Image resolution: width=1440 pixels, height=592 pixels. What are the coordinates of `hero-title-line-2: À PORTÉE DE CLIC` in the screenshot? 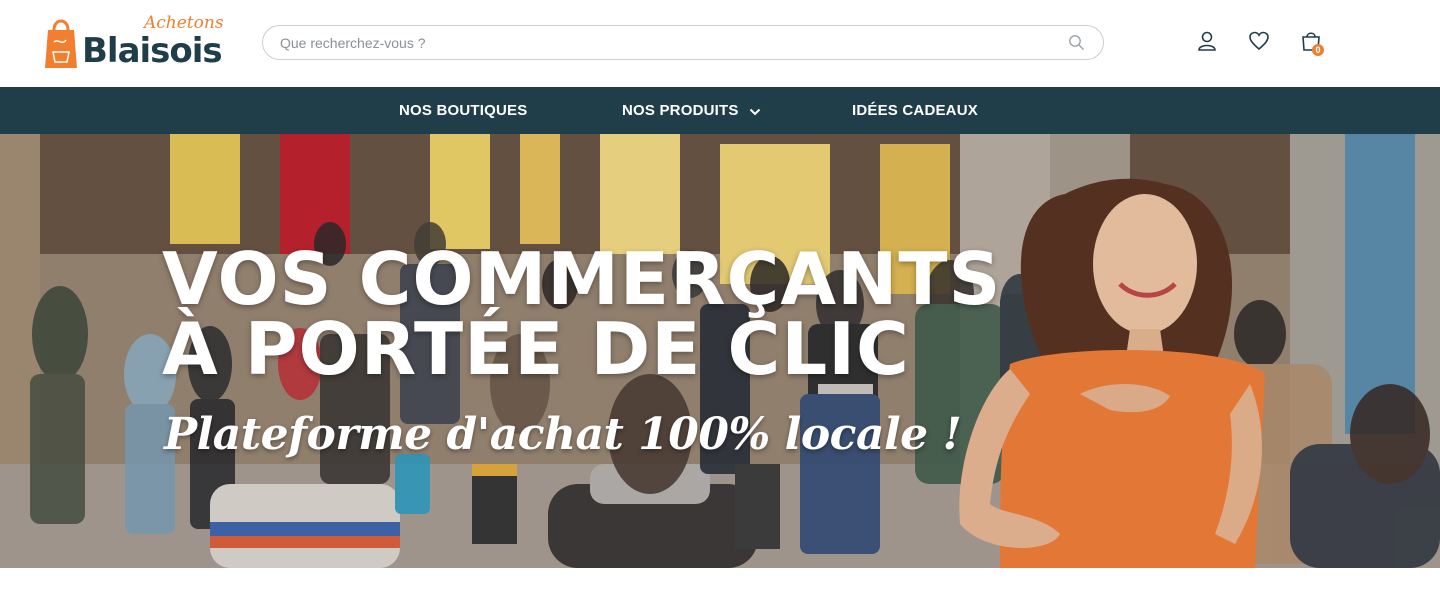 It's located at (536, 349).